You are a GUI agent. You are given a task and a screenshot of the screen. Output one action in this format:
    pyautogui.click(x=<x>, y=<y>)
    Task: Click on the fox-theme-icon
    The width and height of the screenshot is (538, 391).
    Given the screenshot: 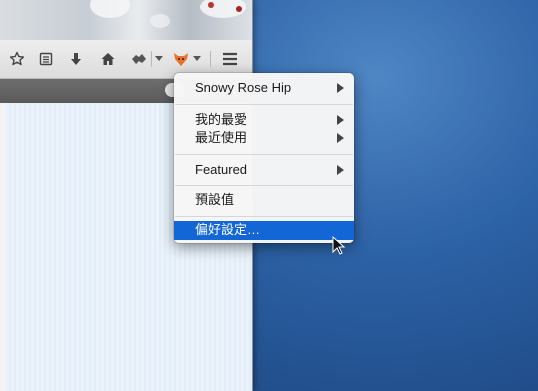 What is the action you would take?
    pyautogui.click(x=181, y=59)
    